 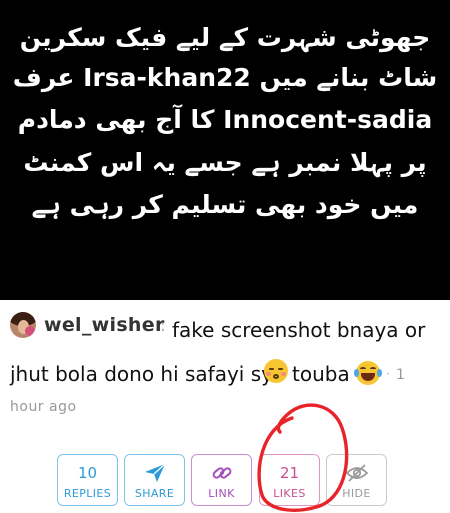 I want to click on link-label: LINK, so click(x=221, y=493).